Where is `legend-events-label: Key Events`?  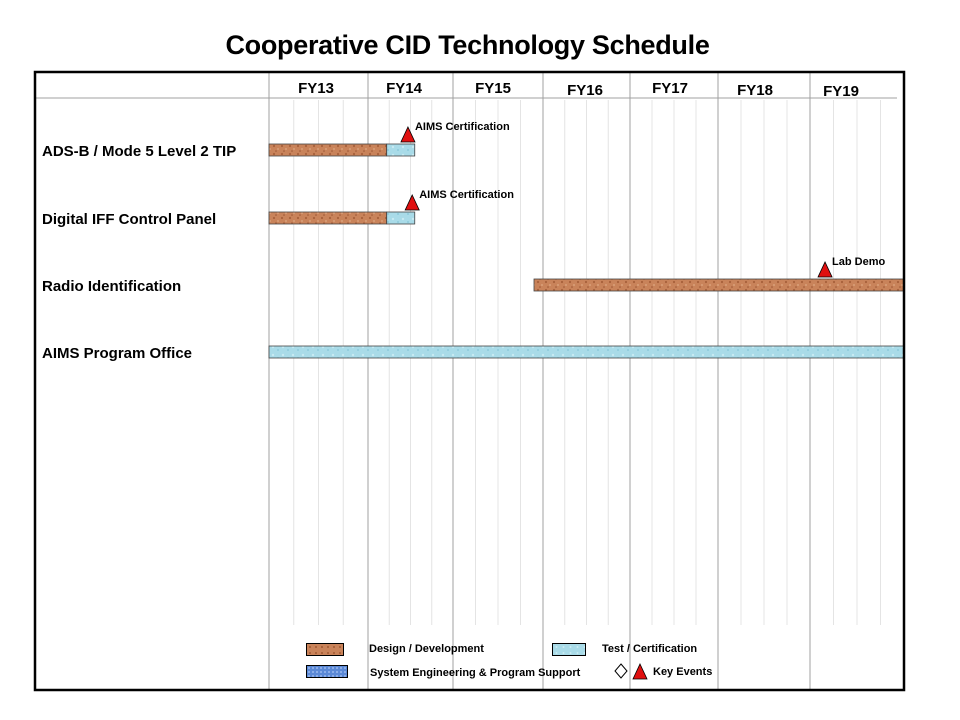 legend-events-label: Key Events is located at coordinates (683, 672).